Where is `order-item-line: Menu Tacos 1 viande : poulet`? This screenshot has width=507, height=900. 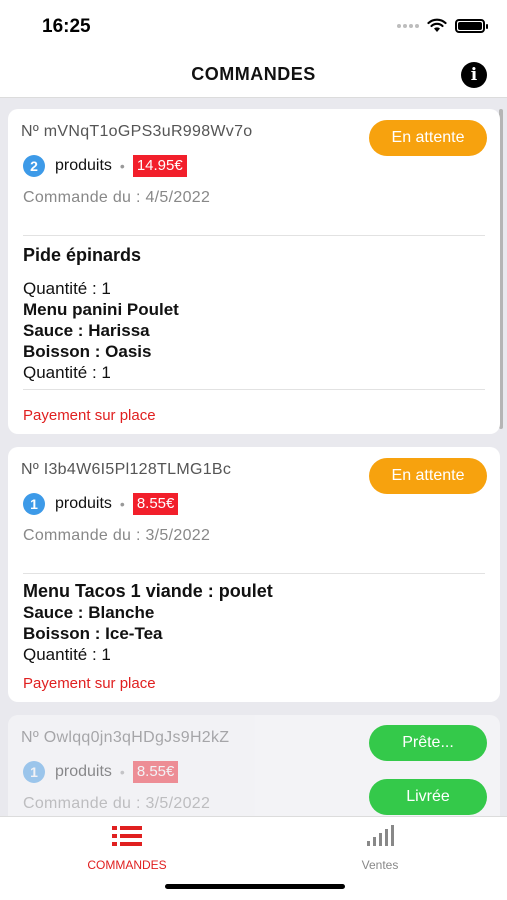
order-item-line: Menu Tacos 1 viande : poulet is located at coordinates (148, 591).